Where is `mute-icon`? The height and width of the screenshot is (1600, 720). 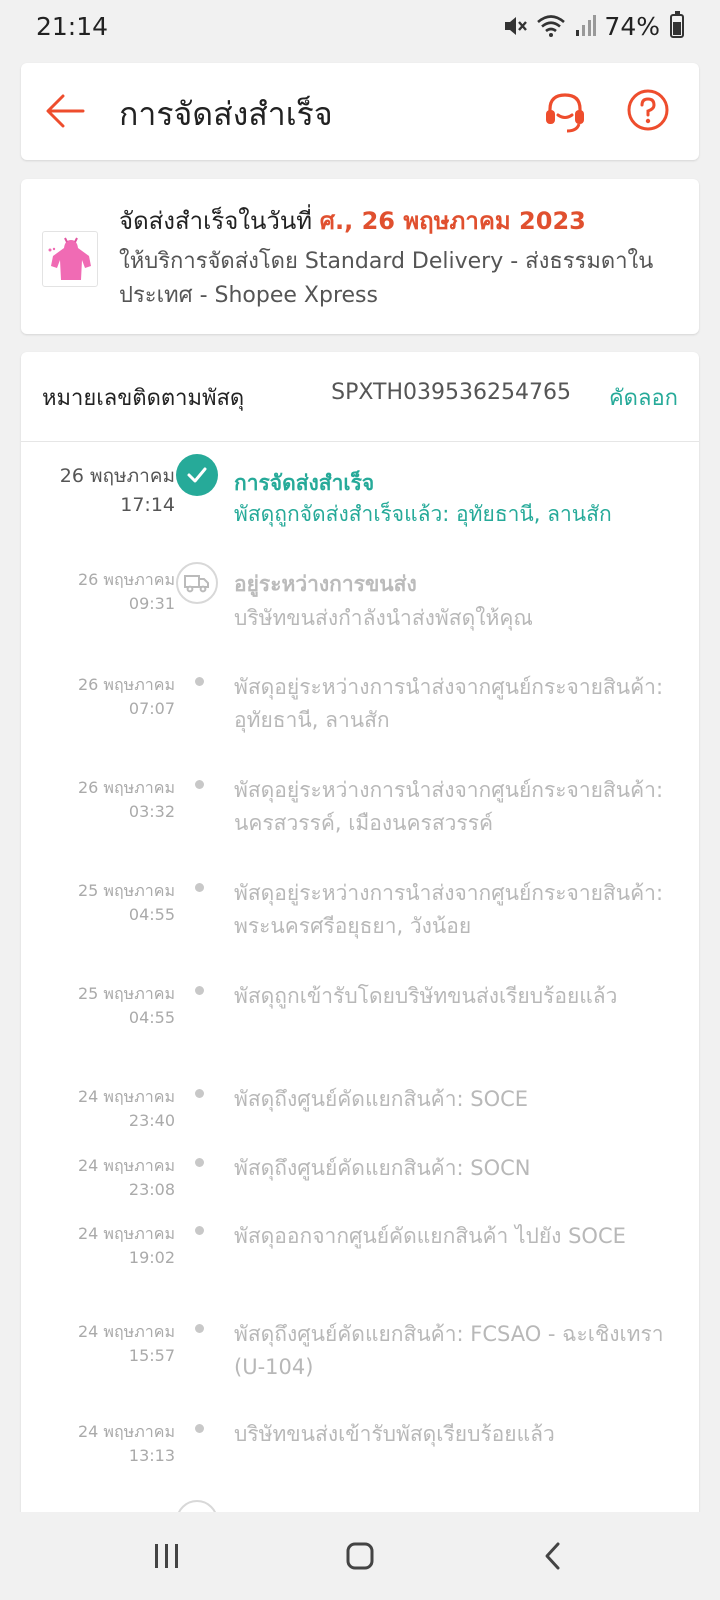 mute-icon is located at coordinates (515, 26).